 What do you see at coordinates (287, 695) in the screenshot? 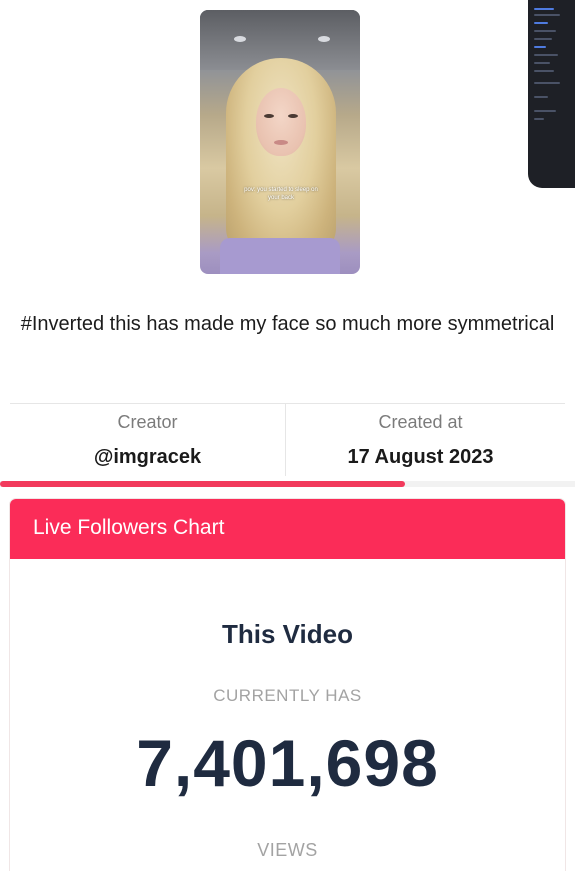
I see `currently-has-label: CURRENTLY HAS` at bounding box center [287, 695].